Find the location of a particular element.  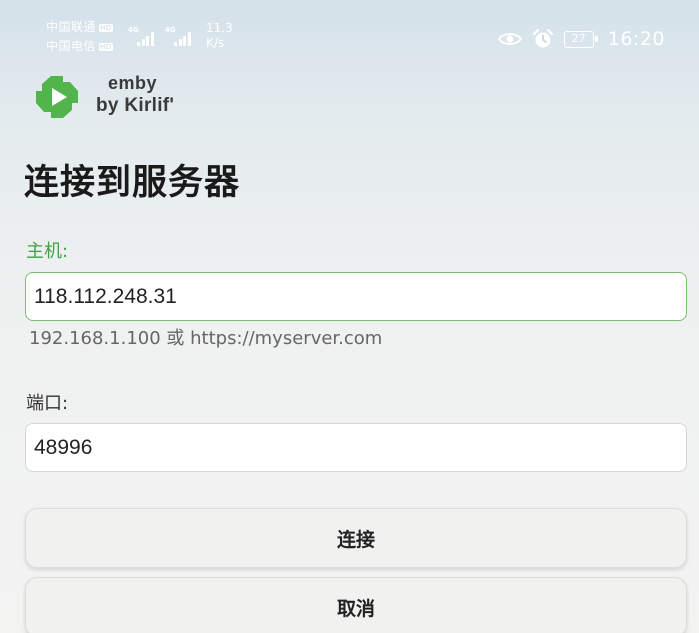

battery-icon: 27 is located at coordinates (580, 39).